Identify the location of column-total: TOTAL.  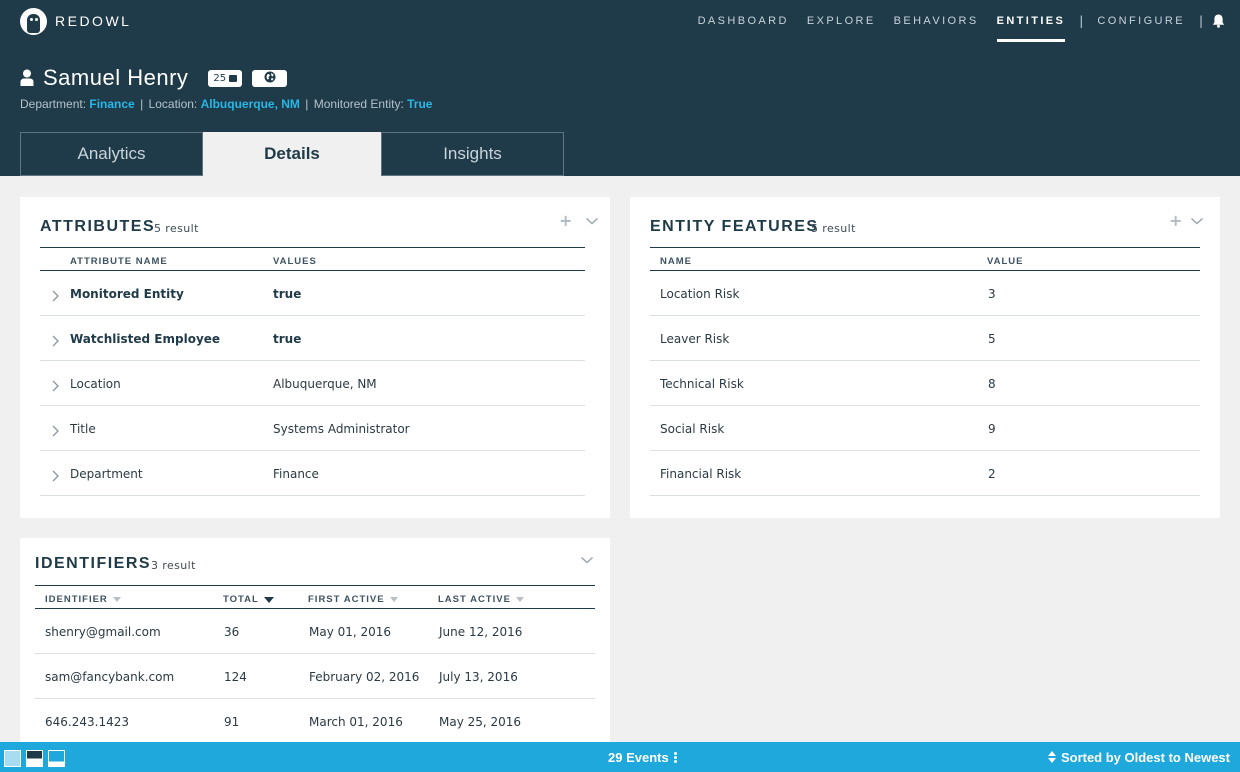
(248, 599).